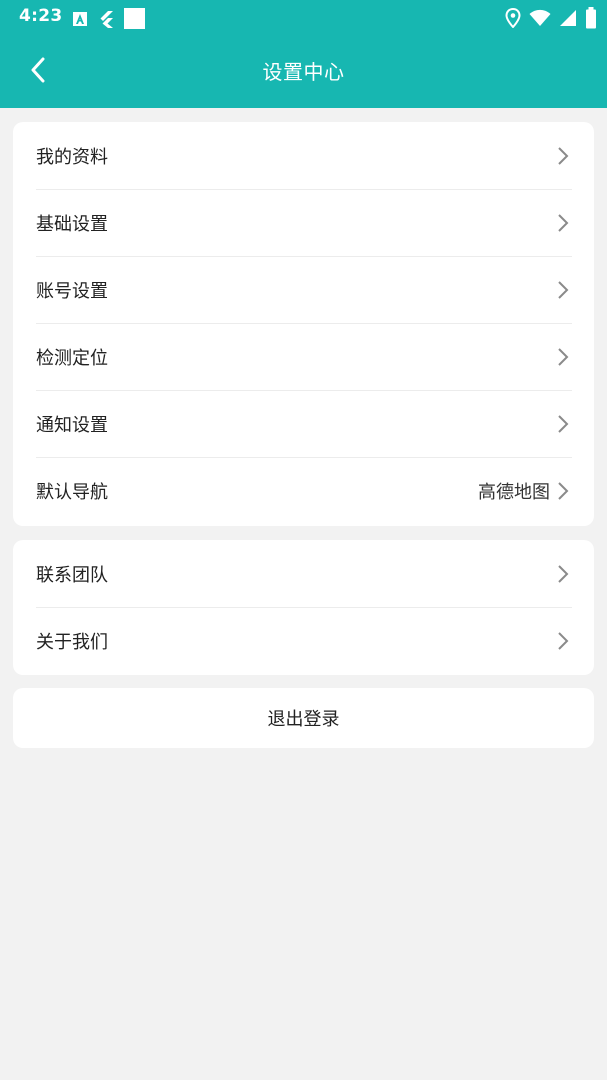  What do you see at coordinates (41, 16) in the screenshot?
I see `status-time: 4:23` at bounding box center [41, 16].